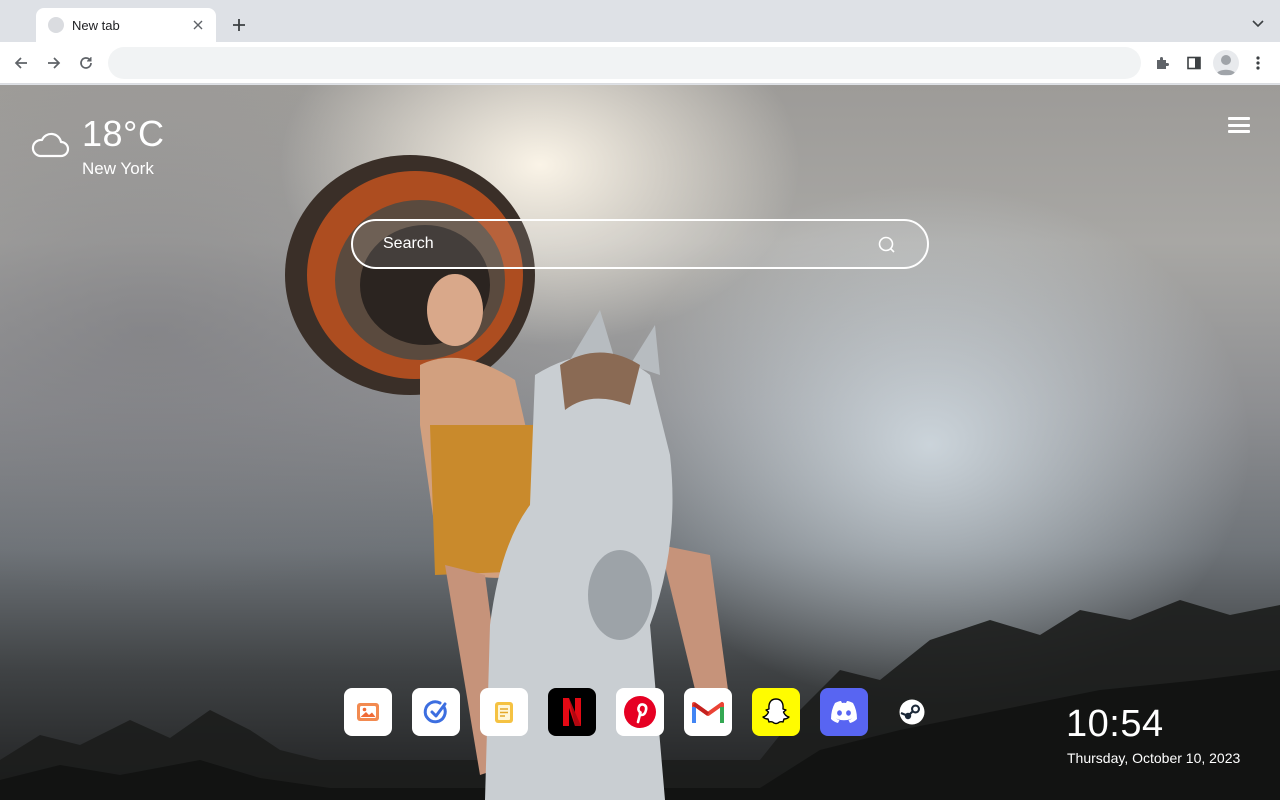 The image size is (1280, 800). I want to click on address-bar, so click(624, 63).